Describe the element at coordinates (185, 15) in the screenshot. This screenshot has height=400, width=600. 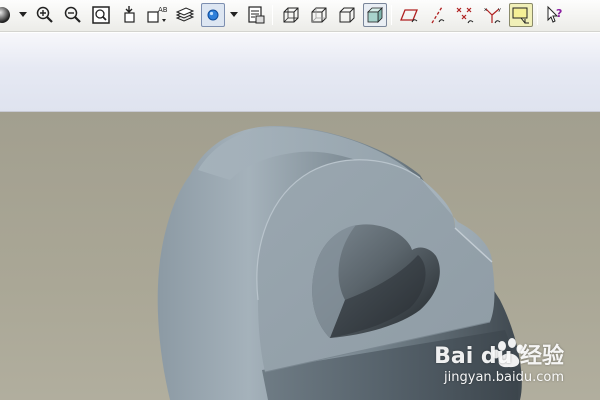
I see `layers-icon` at that location.